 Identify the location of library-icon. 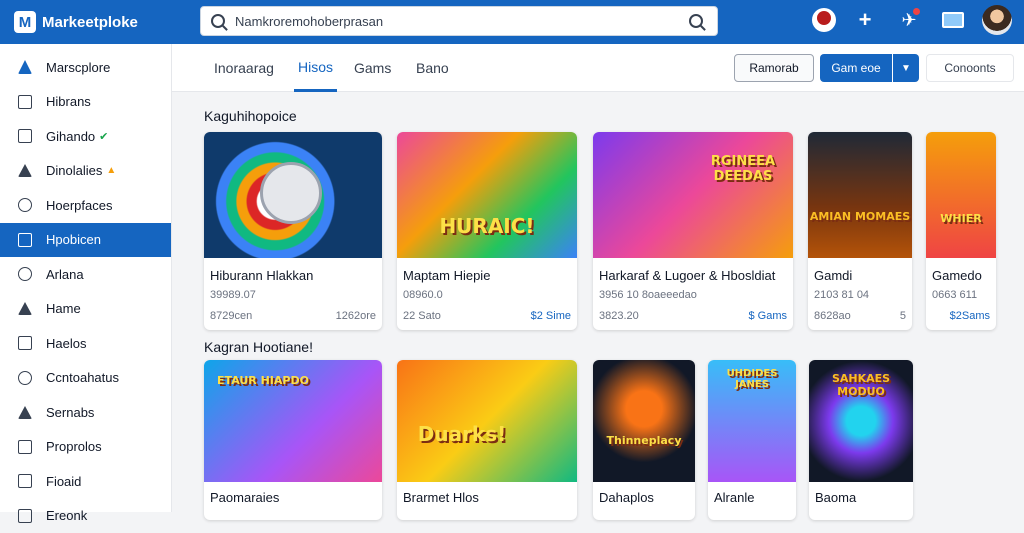
(25, 102).